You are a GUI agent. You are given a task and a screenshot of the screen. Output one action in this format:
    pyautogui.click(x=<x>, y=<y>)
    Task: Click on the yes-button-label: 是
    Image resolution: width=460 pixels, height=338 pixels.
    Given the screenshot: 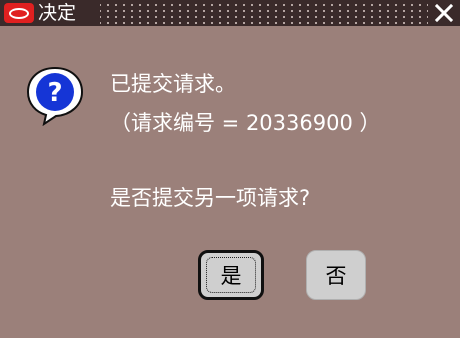 What is the action you would take?
    pyautogui.click(x=231, y=276)
    